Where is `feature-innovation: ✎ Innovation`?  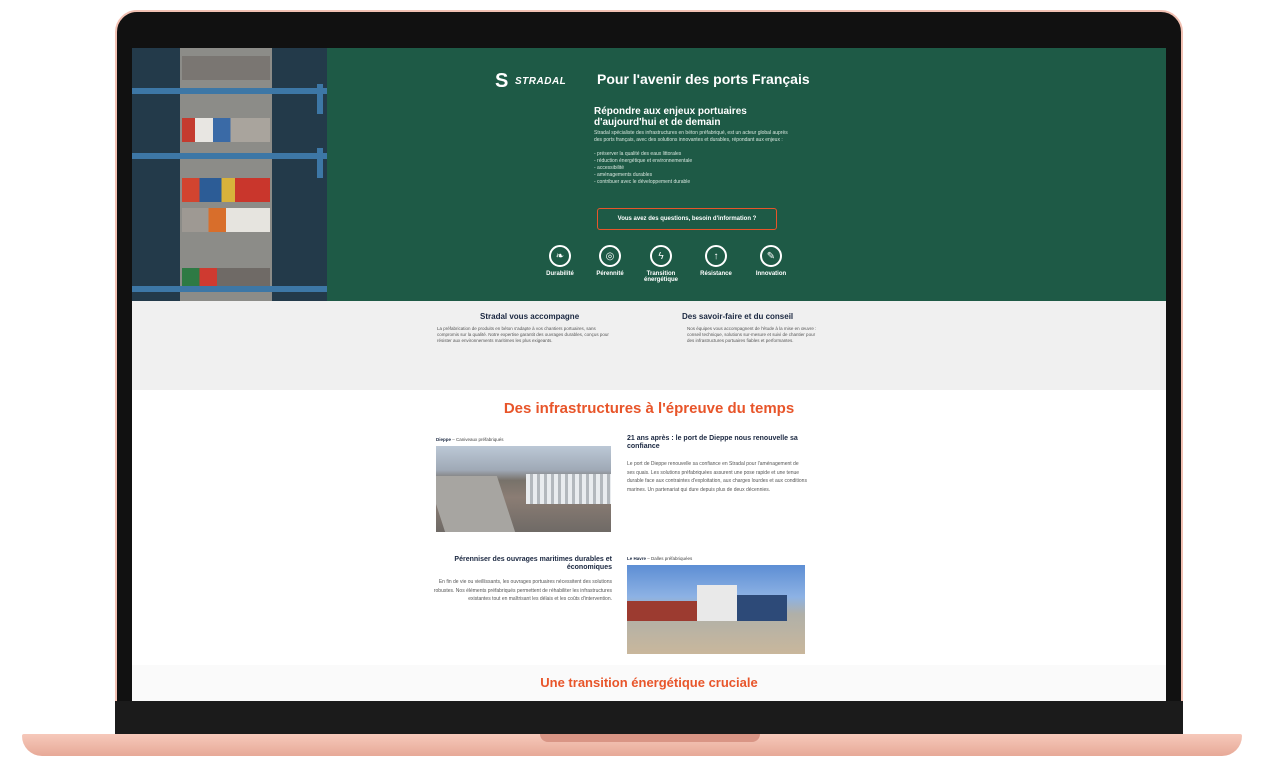
feature-innovation: ✎ Innovation is located at coordinates (771, 261).